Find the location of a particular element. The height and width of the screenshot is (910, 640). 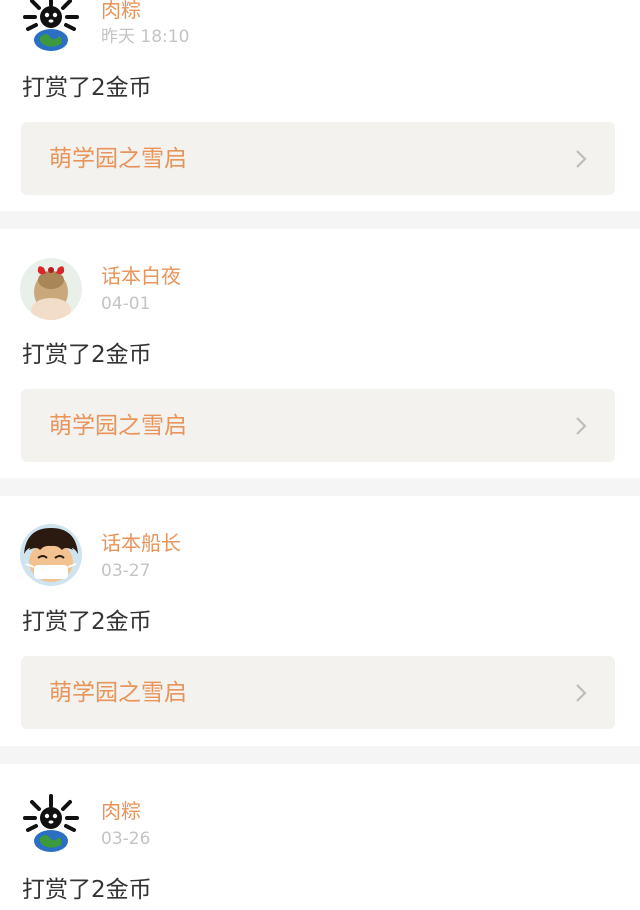

timestamp: 04-01 is located at coordinates (126, 304).